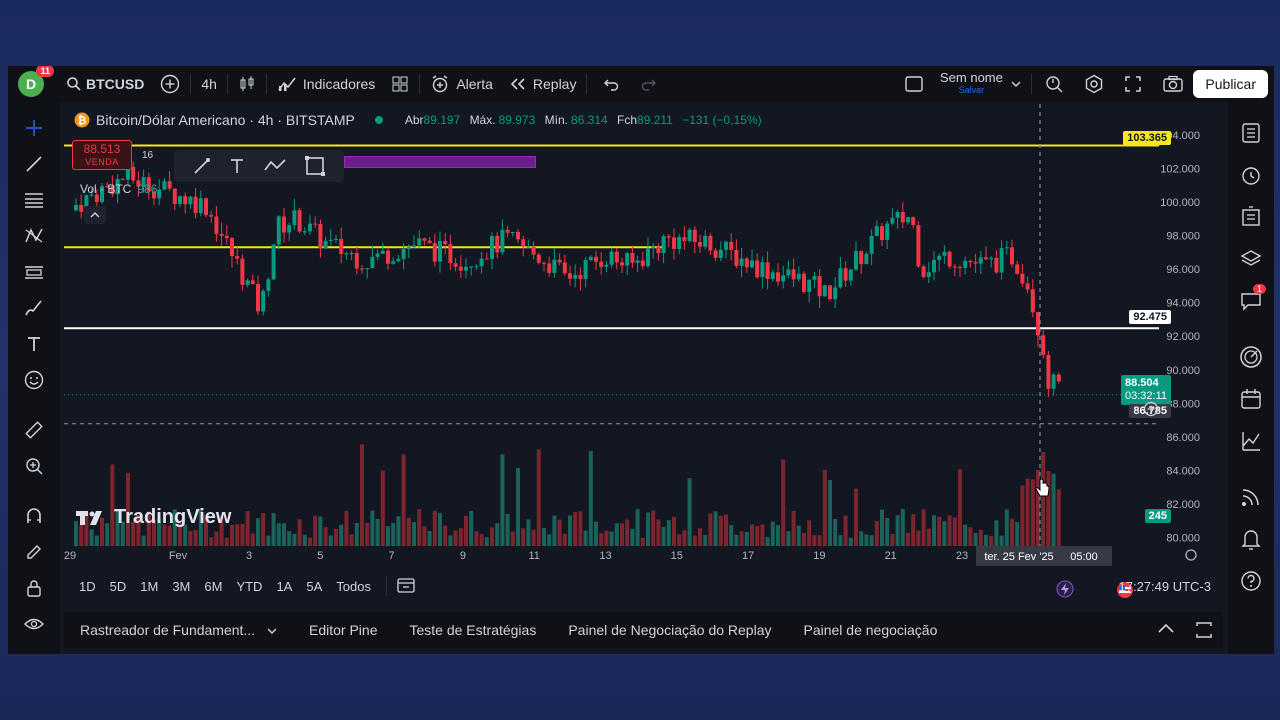  I want to click on chats-button: 1, so click(1251, 301).